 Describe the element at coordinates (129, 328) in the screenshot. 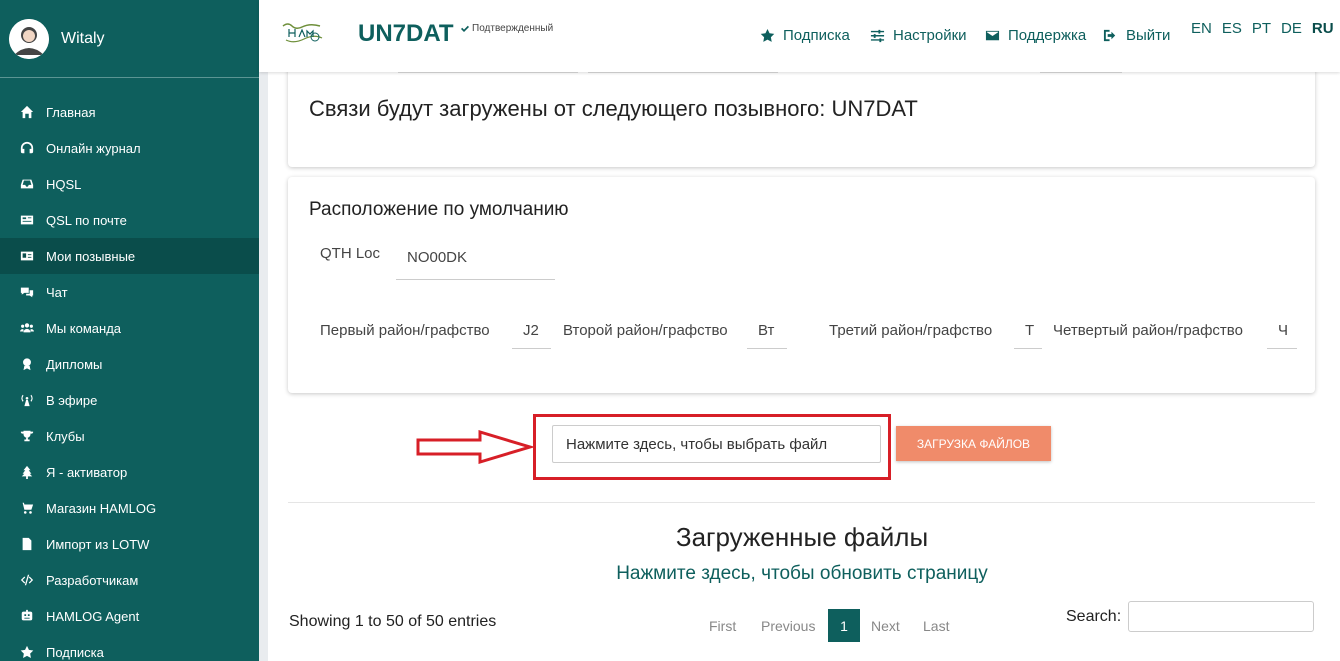

I see `sidebar-item-team: Мы команда` at that location.